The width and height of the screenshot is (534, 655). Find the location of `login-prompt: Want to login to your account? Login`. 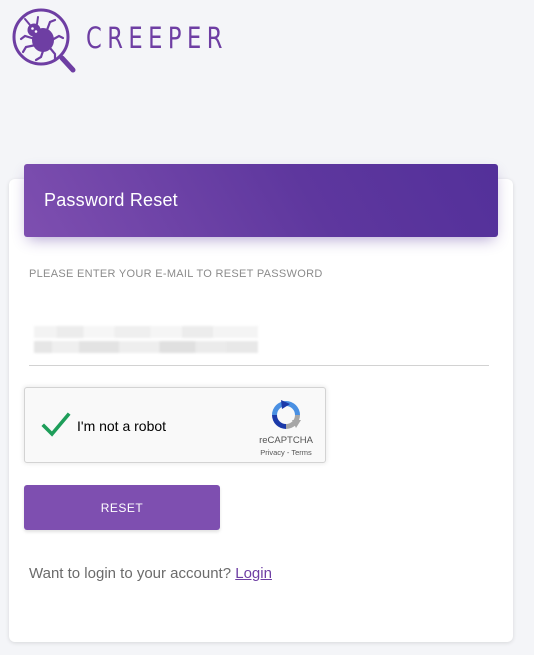

login-prompt: Want to login to your account? Login is located at coordinates (150, 573).